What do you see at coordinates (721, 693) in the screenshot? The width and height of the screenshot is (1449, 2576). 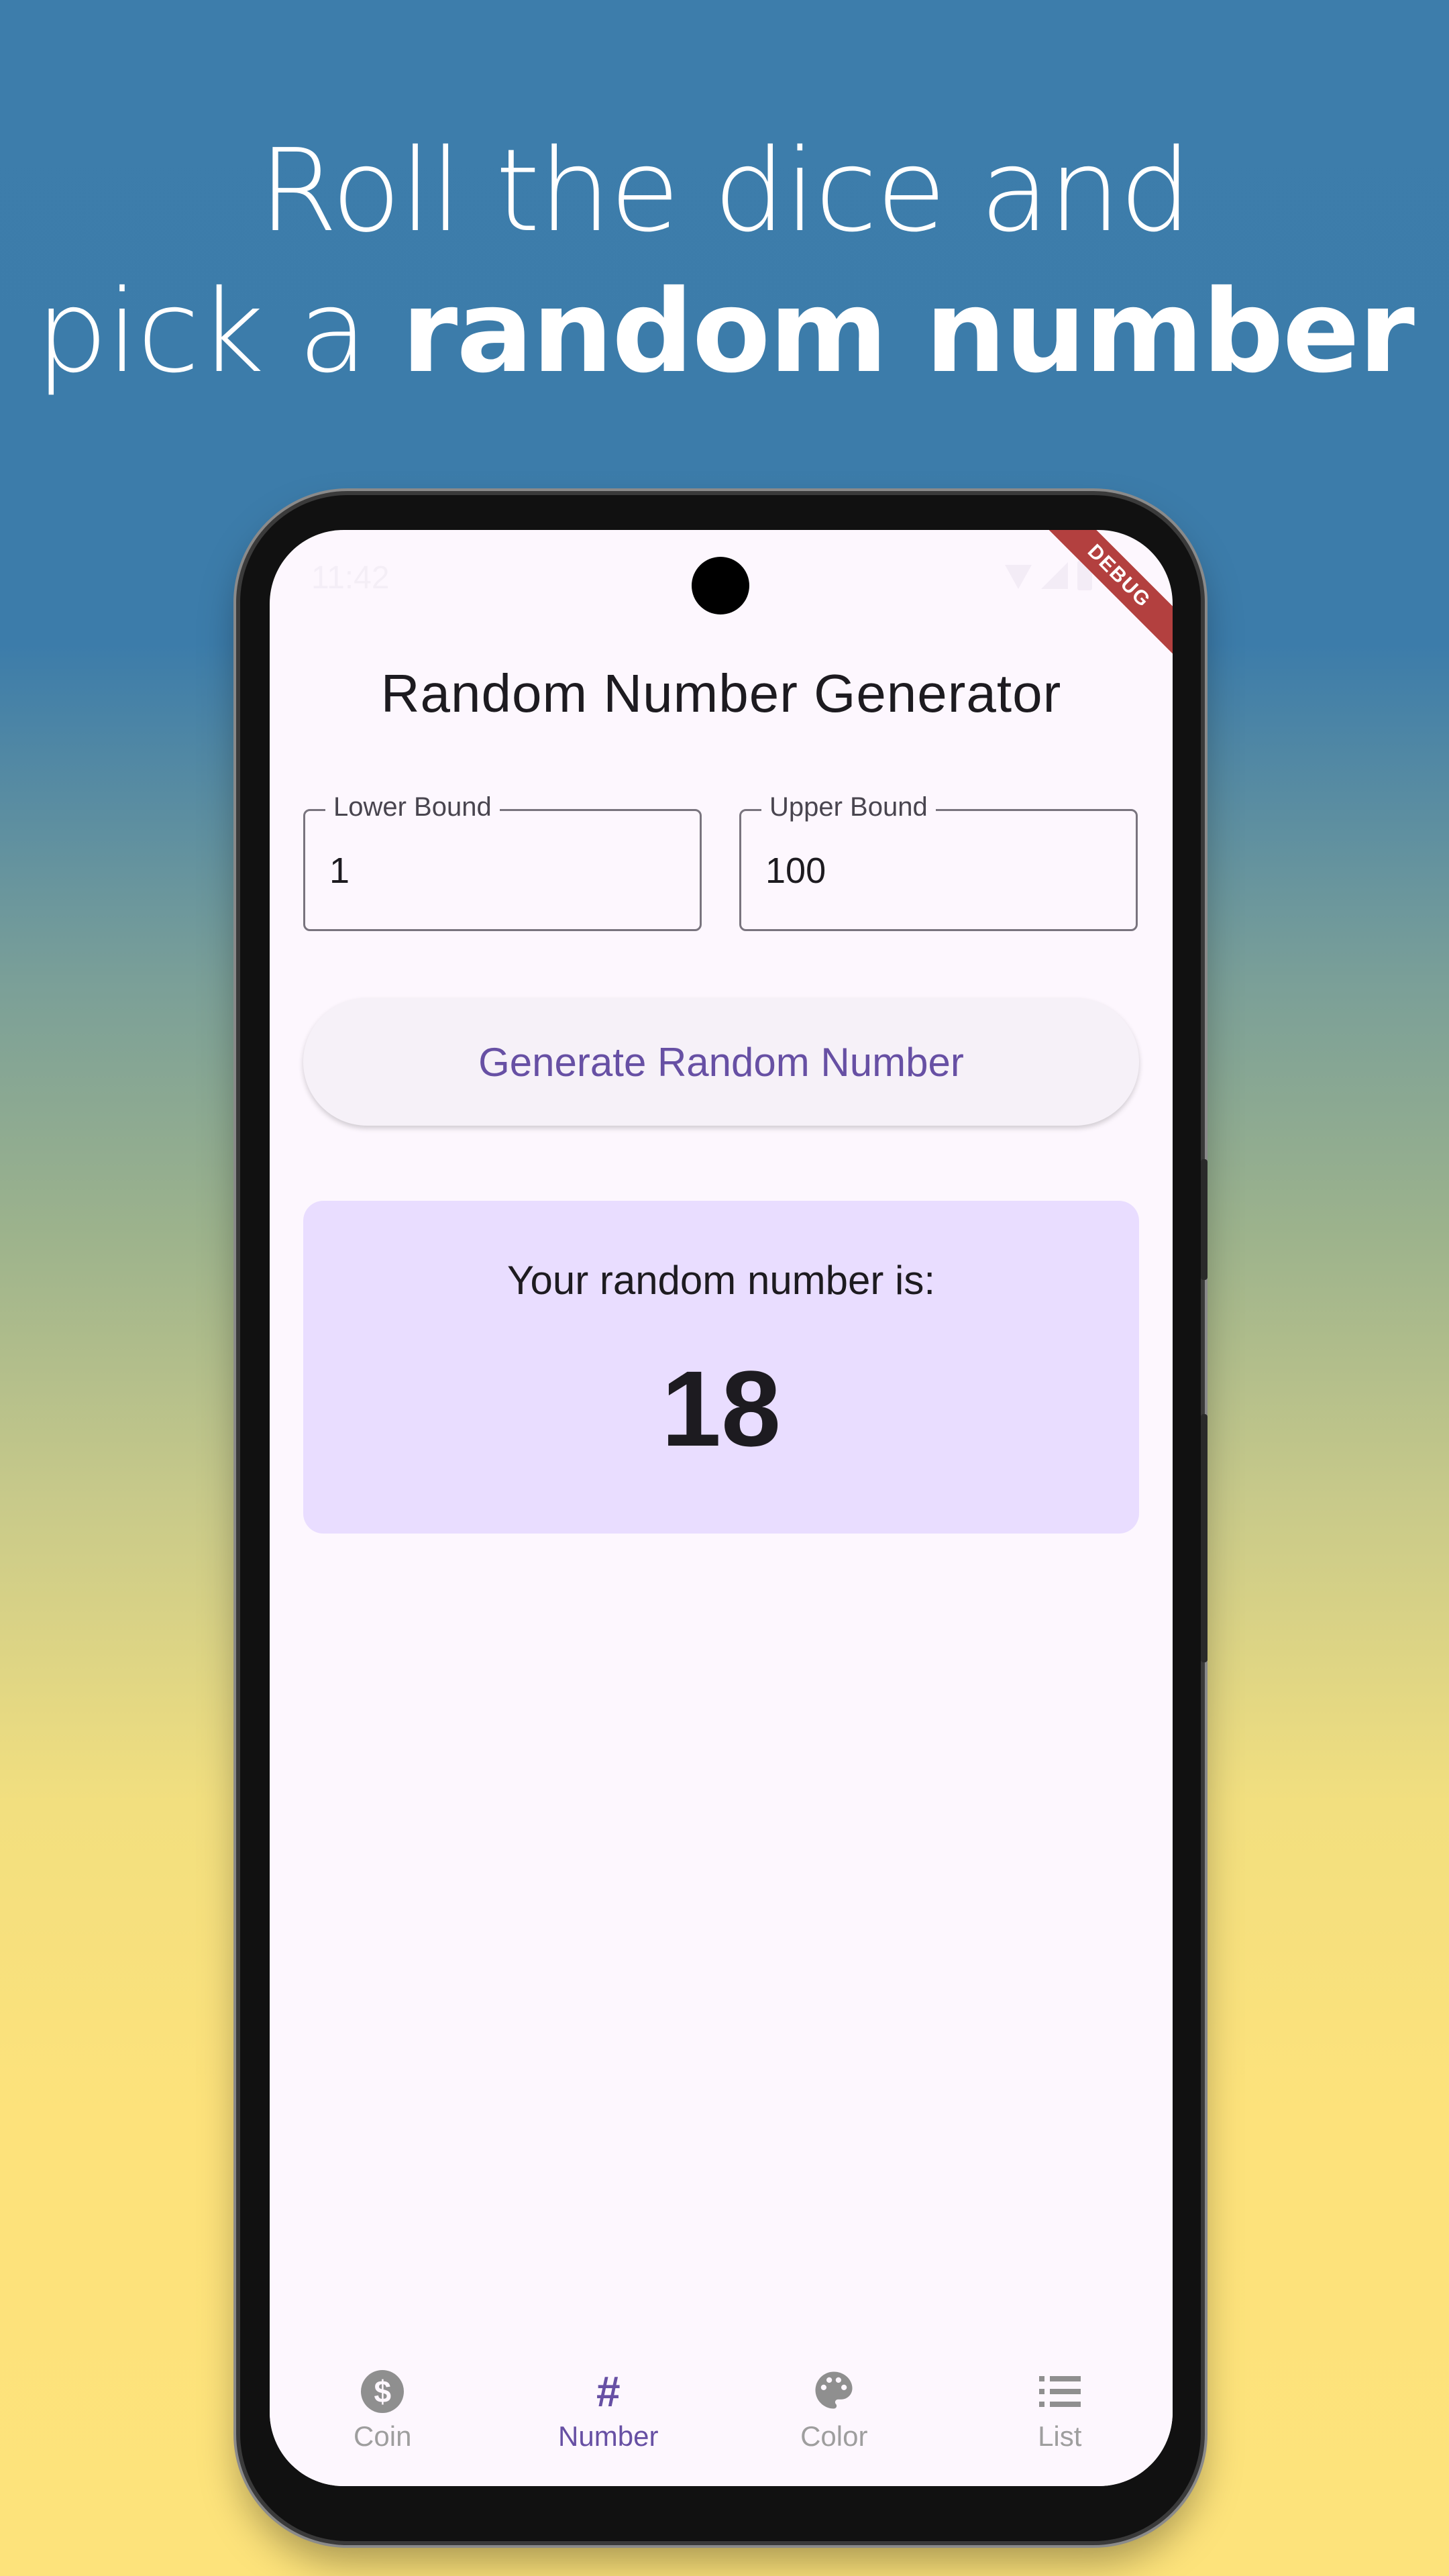 I see `page-title: Random Number Generator` at bounding box center [721, 693].